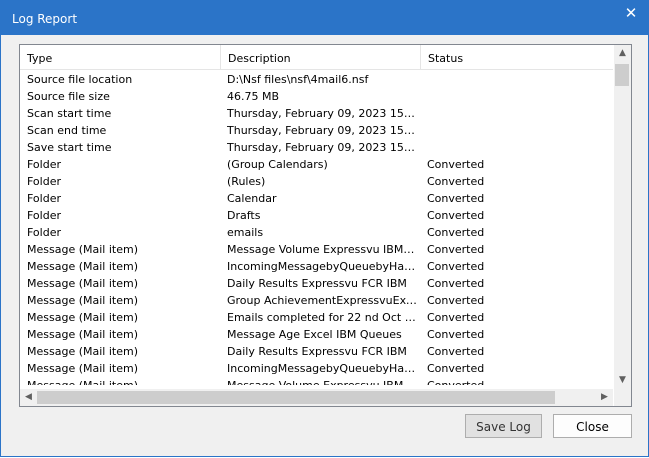 The image size is (649, 458). I want to click on table-row: Folder (Group Calendars) Converted, so click(316, 164).